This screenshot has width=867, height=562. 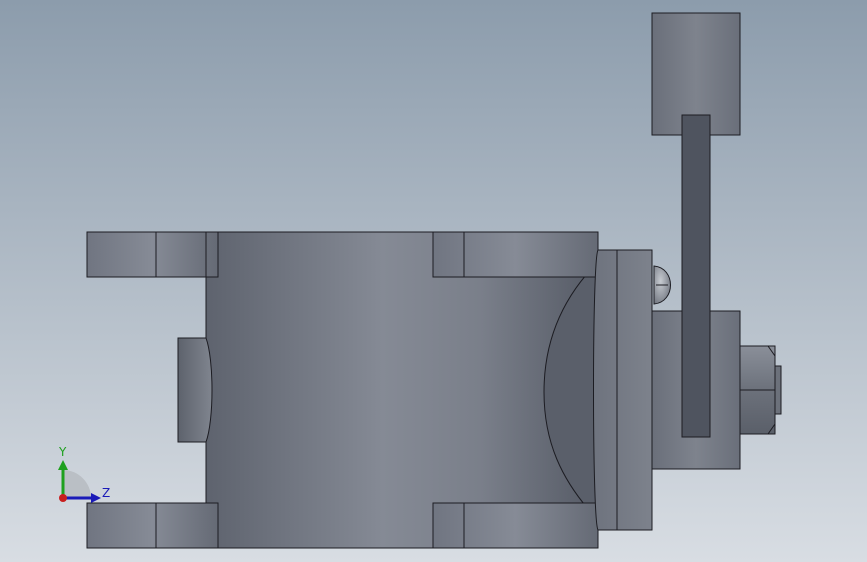 What do you see at coordinates (760, 390) in the screenshot?
I see `hex-nut` at bounding box center [760, 390].